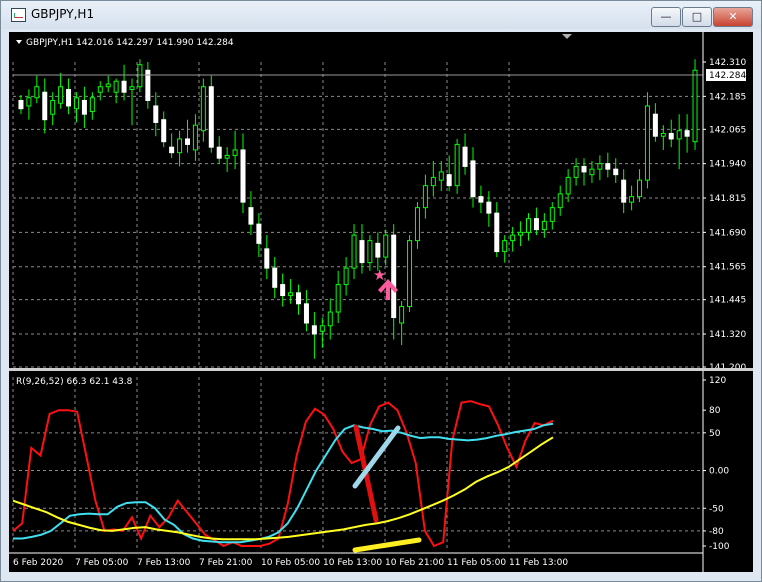 This screenshot has width=762, height=582. What do you see at coordinates (715, 411) in the screenshot?
I see `indicator-tick-label: 80` at bounding box center [715, 411].